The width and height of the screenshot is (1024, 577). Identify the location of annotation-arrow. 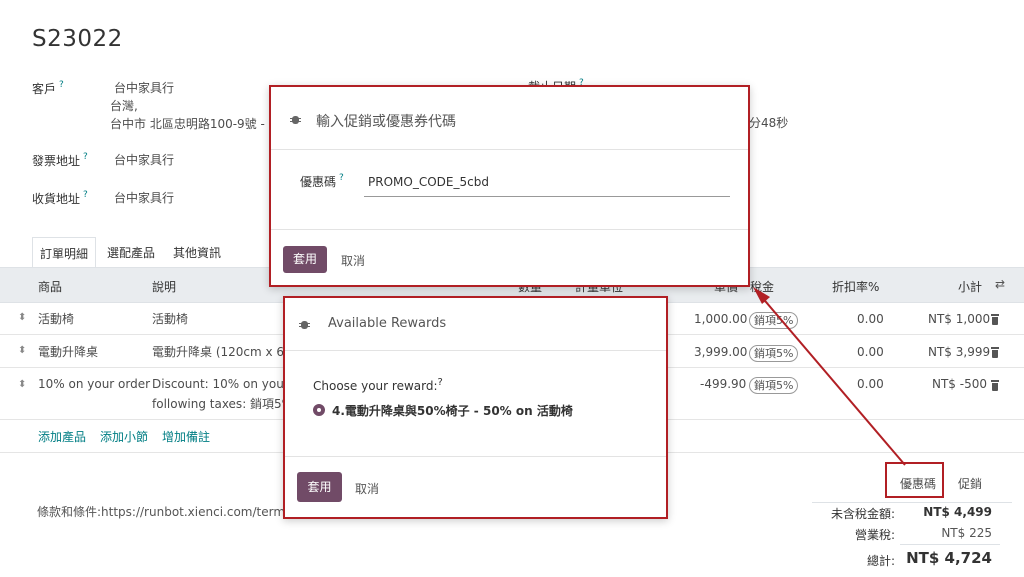
(829, 376).